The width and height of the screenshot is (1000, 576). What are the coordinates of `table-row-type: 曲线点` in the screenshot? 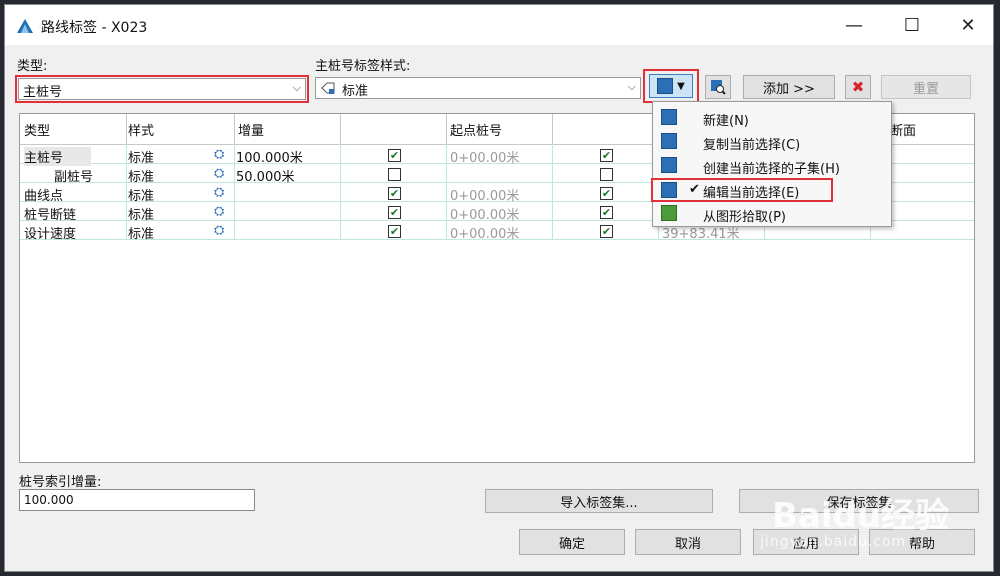 It's located at (43, 194).